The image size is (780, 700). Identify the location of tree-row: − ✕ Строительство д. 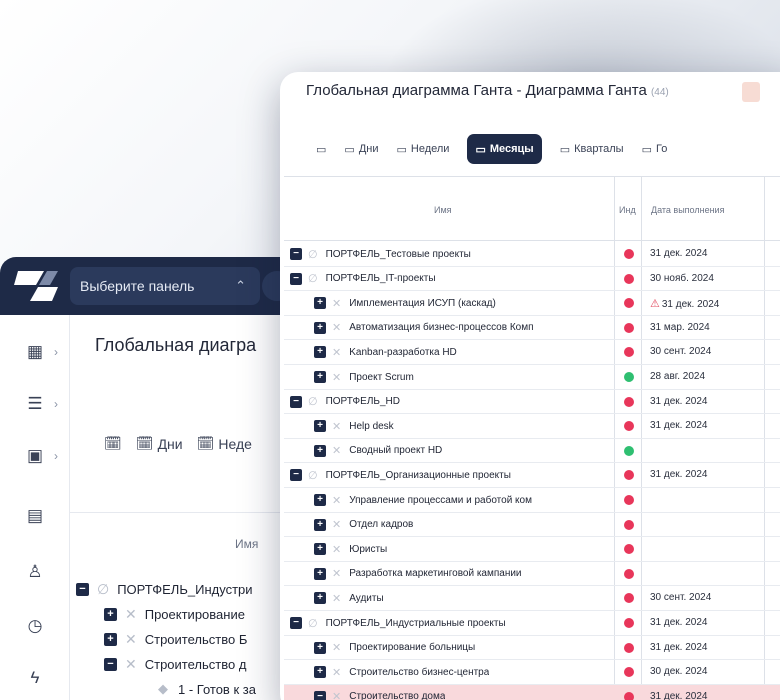
(175, 664).